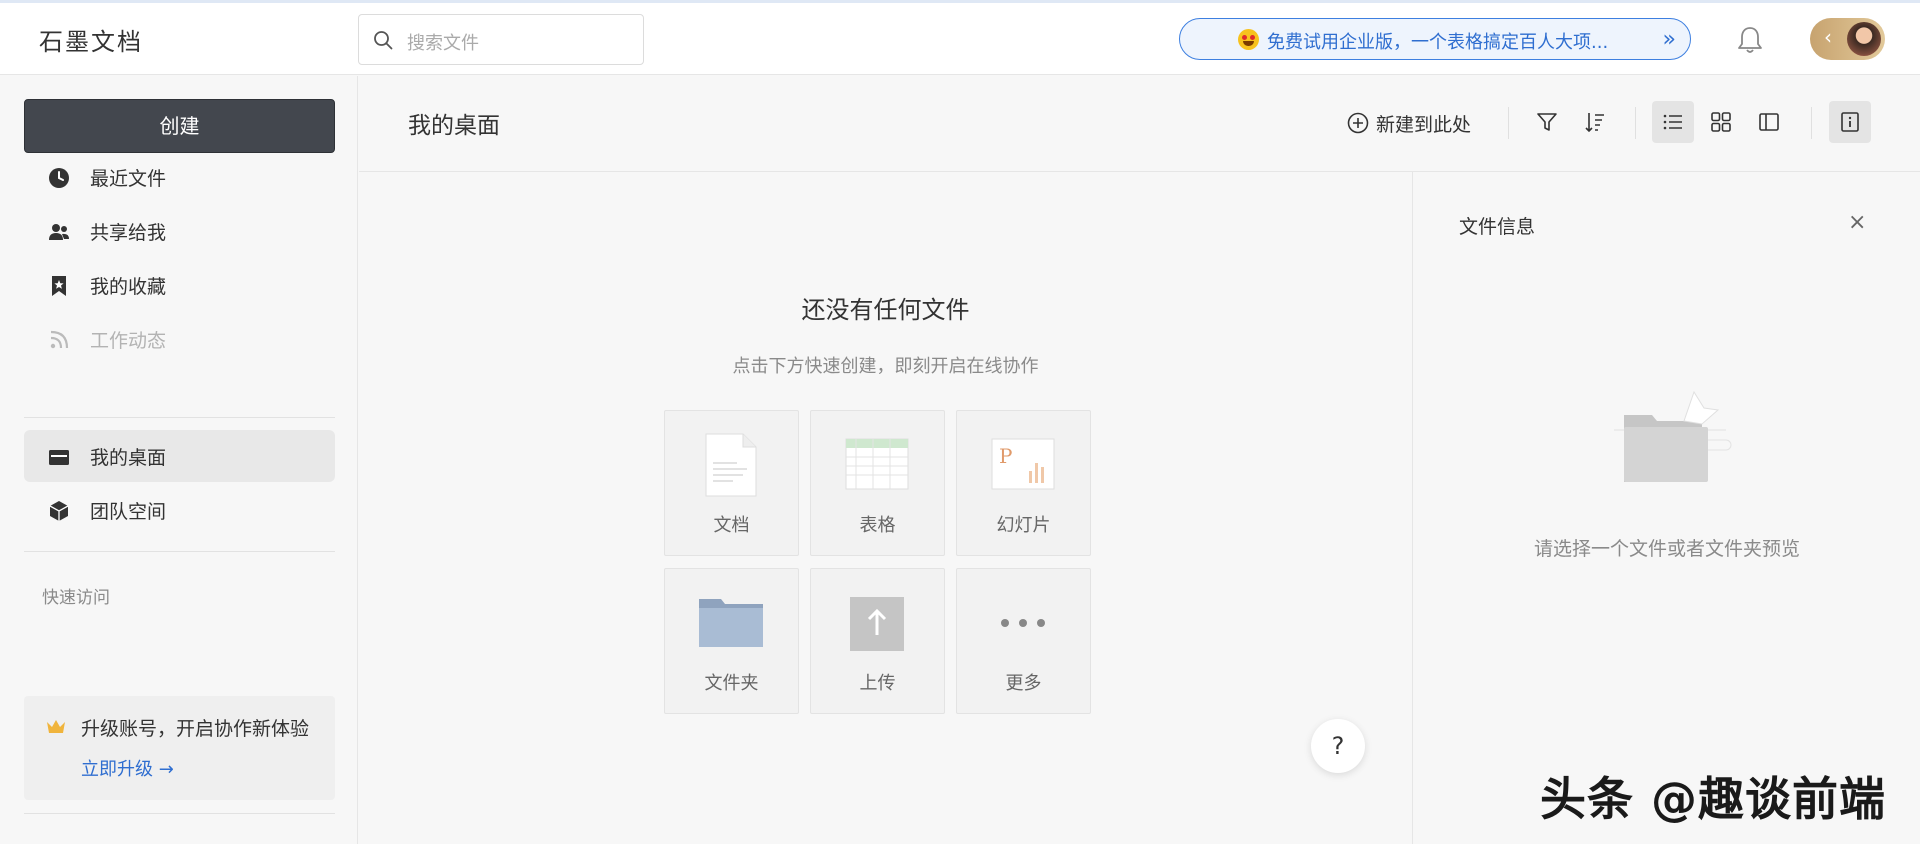  Describe the element at coordinates (1857, 222) in the screenshot. I see `close-icon: ×` at that location.